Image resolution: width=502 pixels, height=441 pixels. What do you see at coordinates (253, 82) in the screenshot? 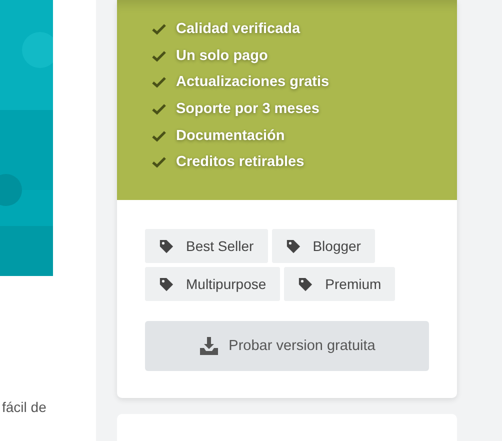
I see `feature-label: Actualizaciones gratis` at bounding box center [253, 82].